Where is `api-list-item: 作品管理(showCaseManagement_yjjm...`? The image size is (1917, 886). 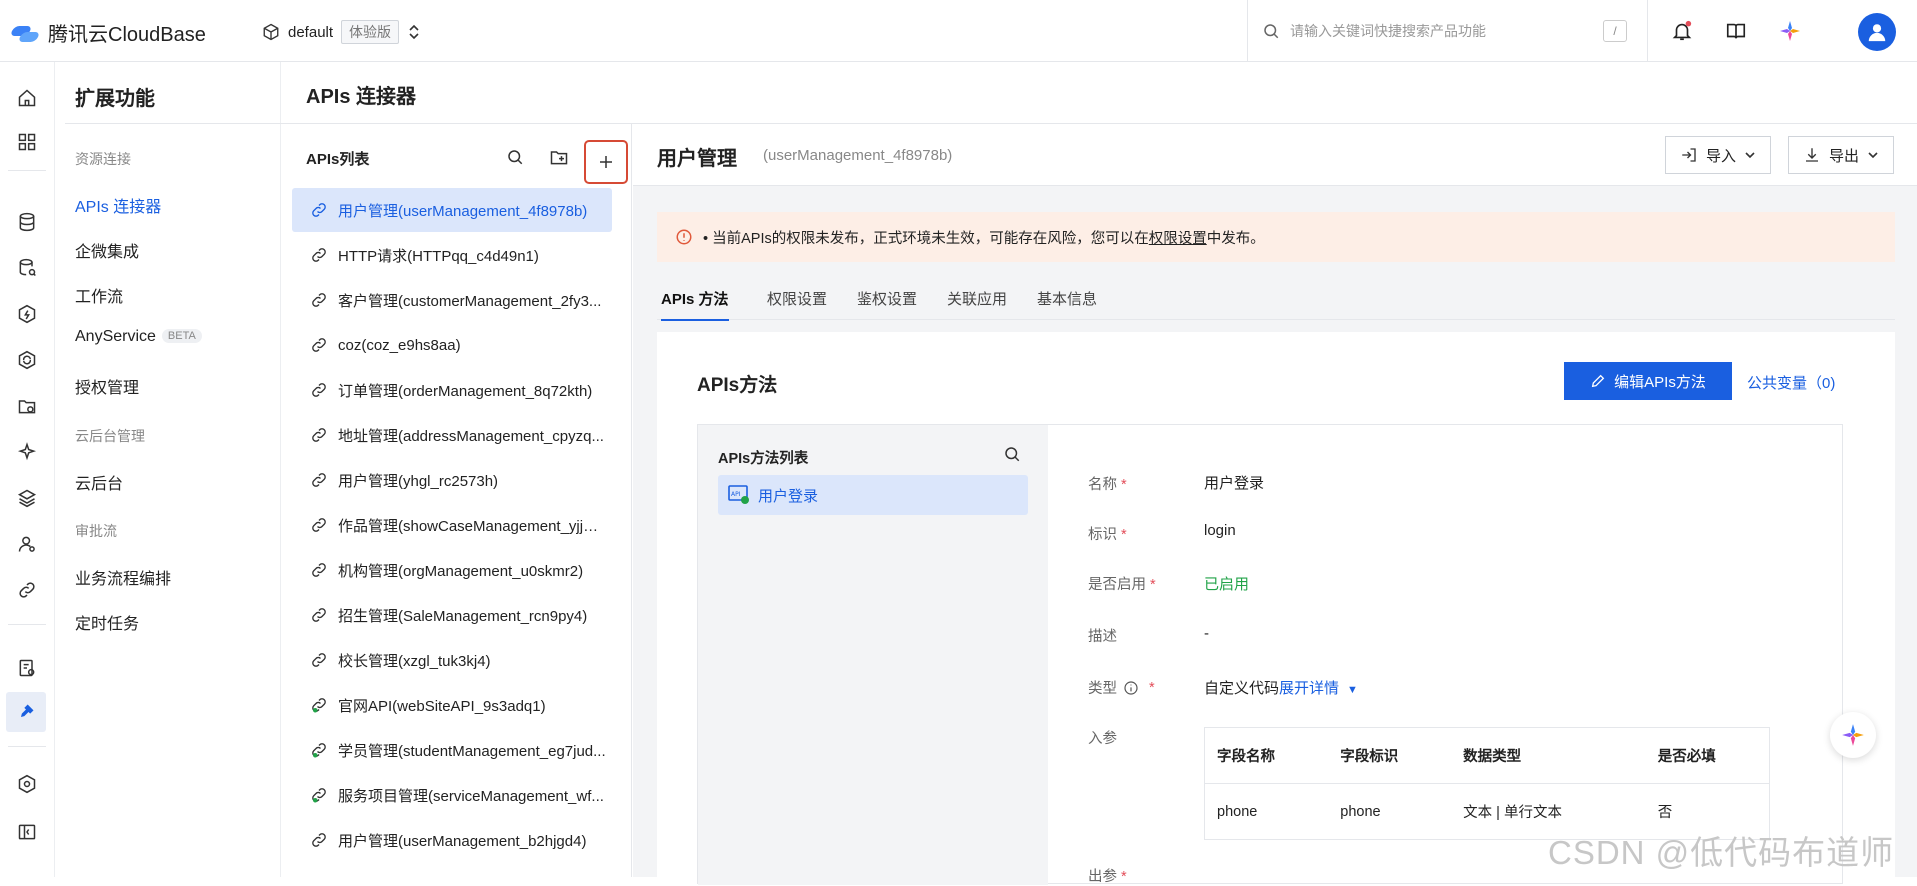 api-list-item: 作品管理(showCaseManagement_yjjm... is located at coordinates (452, 525).